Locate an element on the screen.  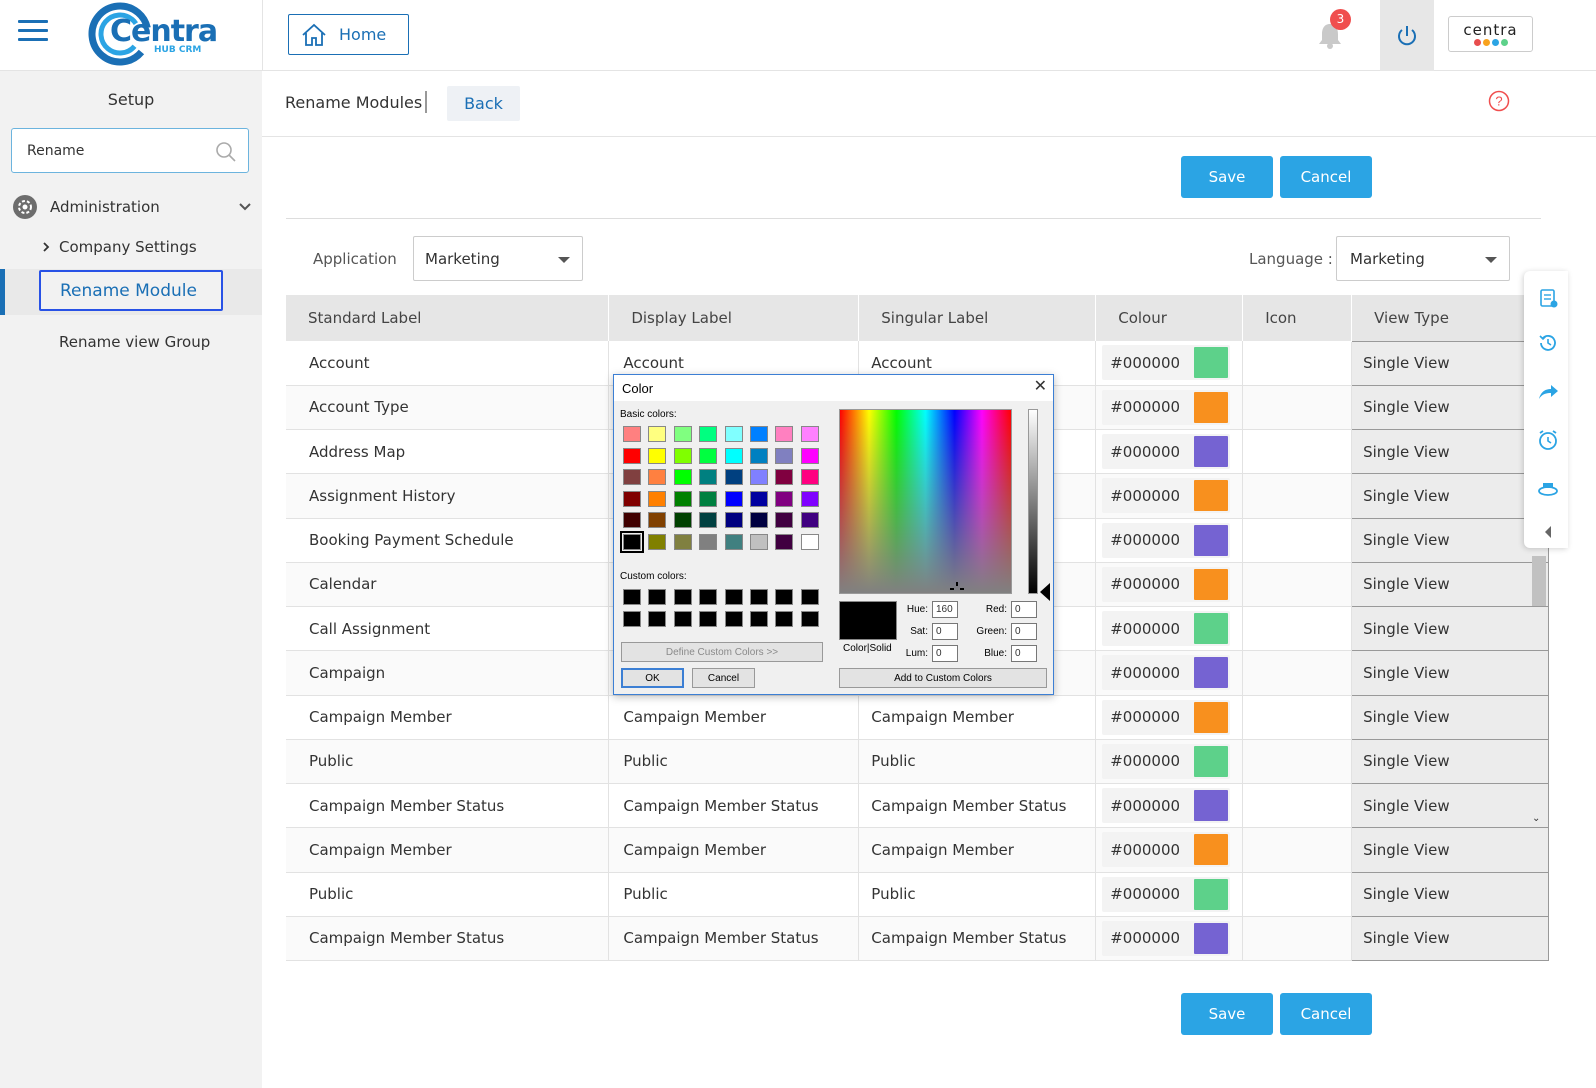
column-header: Singular Label is located at coordinates (977, 318).